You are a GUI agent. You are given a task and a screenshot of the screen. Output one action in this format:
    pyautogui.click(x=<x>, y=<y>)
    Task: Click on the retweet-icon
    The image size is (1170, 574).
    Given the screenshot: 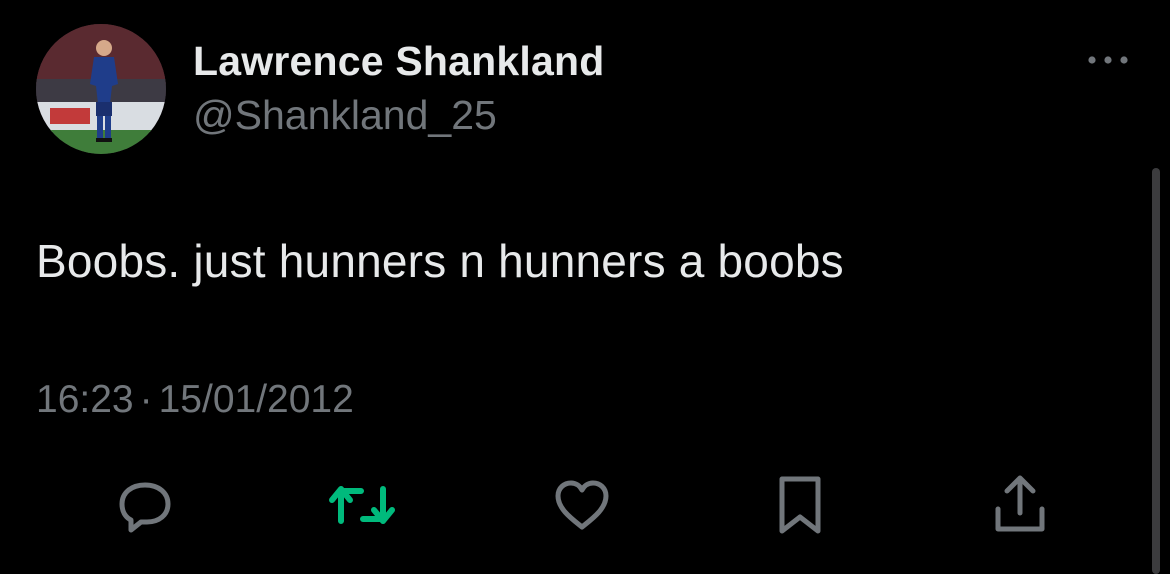 What is the action you would take?
    pyautogui.click(x=362, y=505)
    